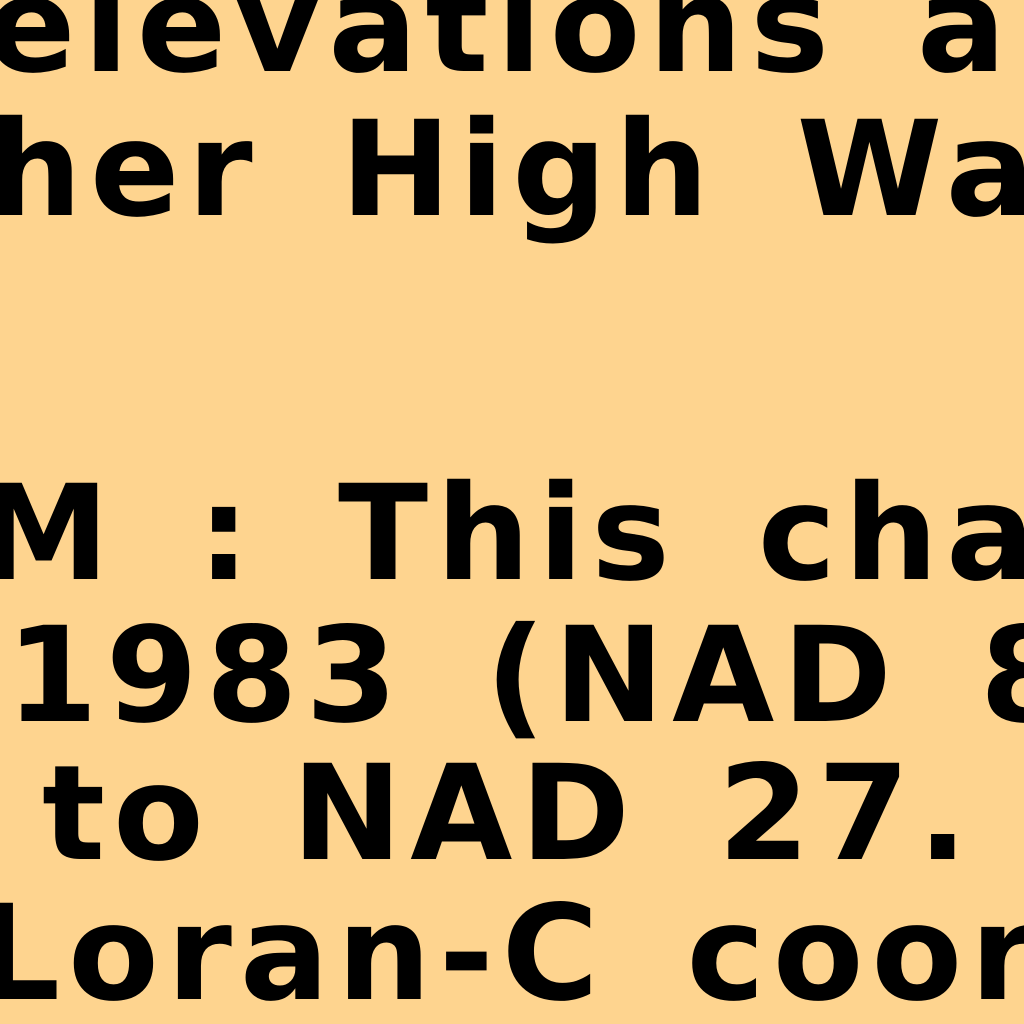 This screenshot has height=1024, width=1024. Describe the element at coordinates (512, 51) in the screenshot. I see `text-line-elevations: elevations and cl` at that location.